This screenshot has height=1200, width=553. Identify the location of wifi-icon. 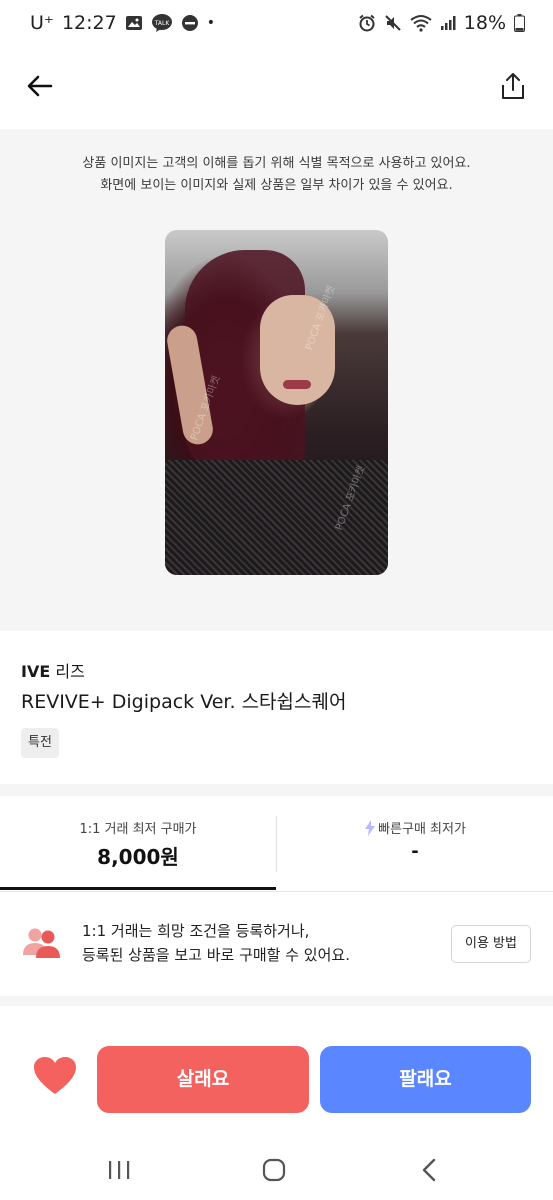
(421, 23).